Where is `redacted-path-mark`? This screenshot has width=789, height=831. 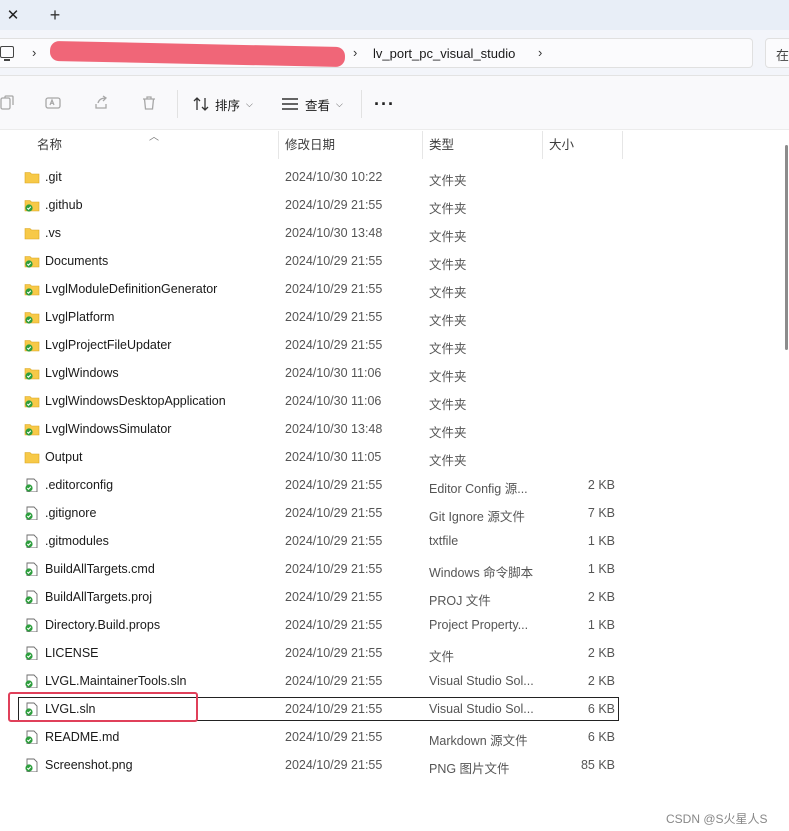
redacted-path-mark is located at coordinates (197, 54).